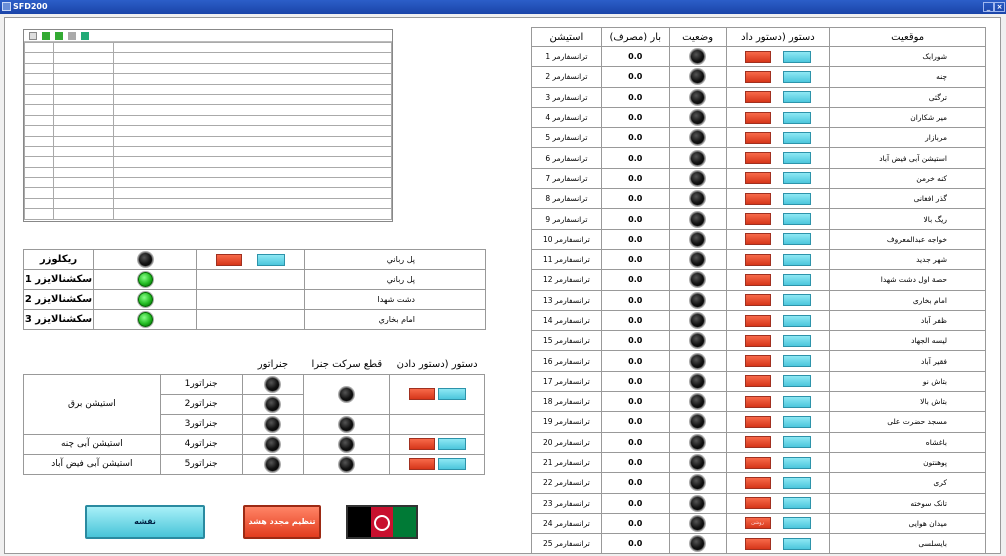 This screenshot has height=556, width=1006. What do you see at coordinates (566, 544) in the screenshot?
I see `station-name: ترانسفارمر 25` at bounding box center [566, 544].